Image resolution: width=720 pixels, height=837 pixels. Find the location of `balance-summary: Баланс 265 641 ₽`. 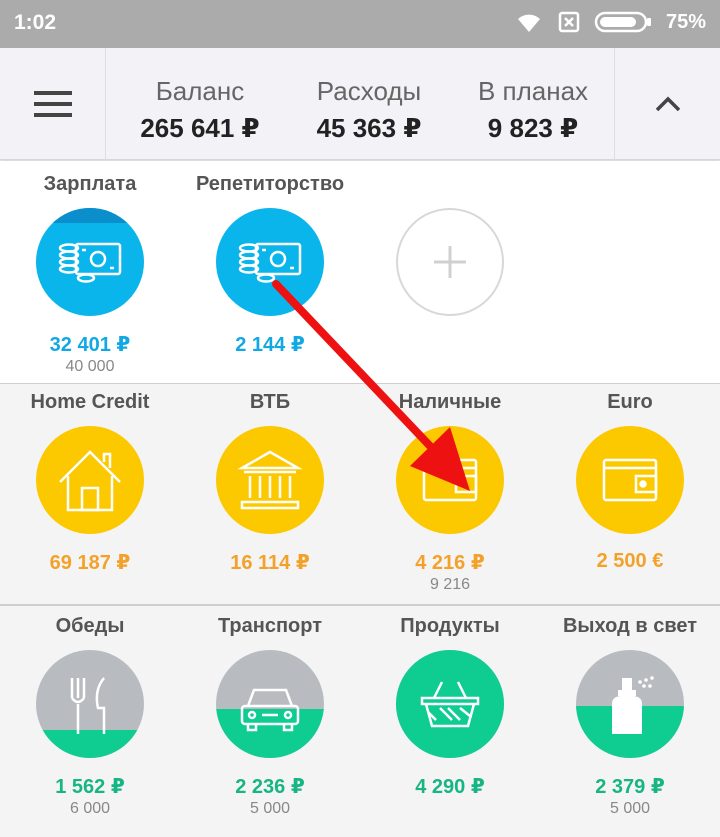

balance-summary: Баланс 265 641 ₽ is located at coordinates (200, 104).